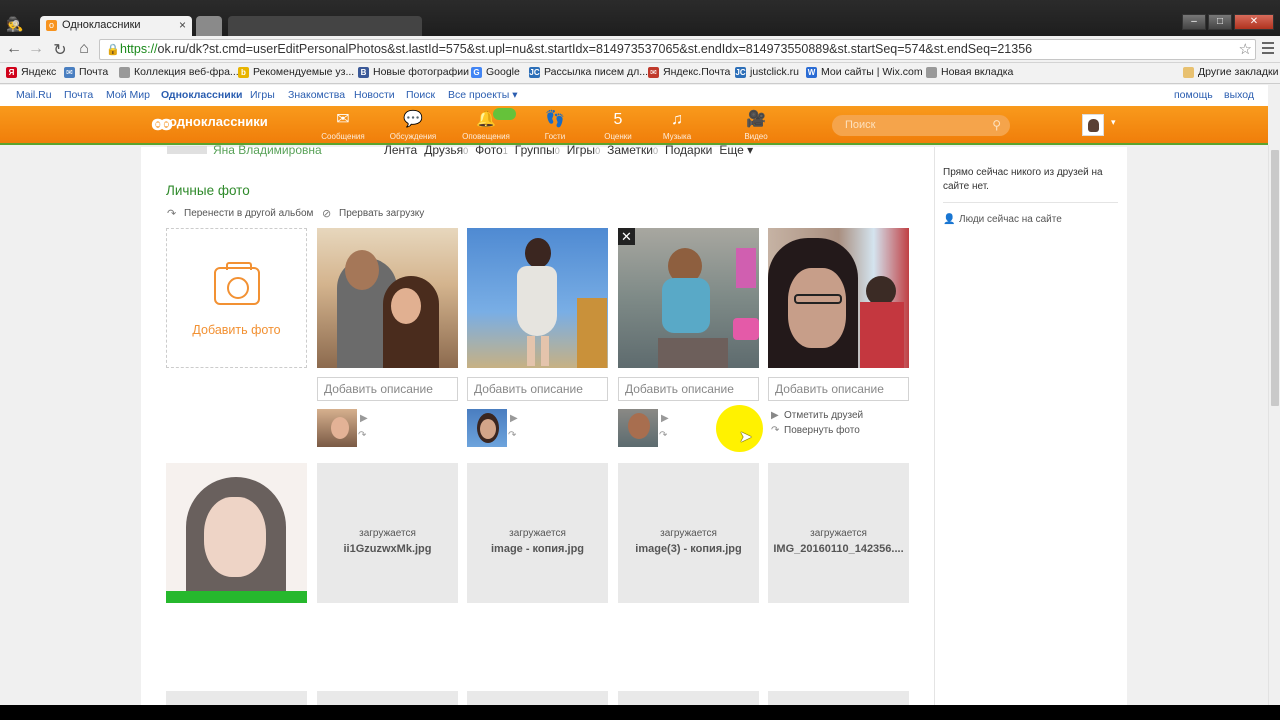 This screenshot has width=1280, height=720. Describe the element at coordinates (116, 26) in the screenshot. I see `tab-odnoklassniki: o Одноклассники ×` at that location.